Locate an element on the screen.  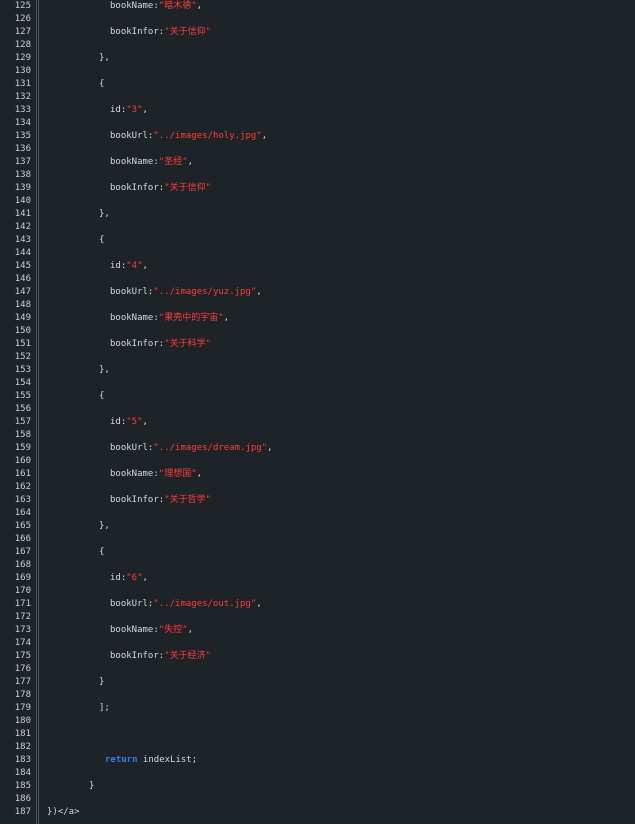
code-line: 145 id:"4", is located at coordinates (317, 266).